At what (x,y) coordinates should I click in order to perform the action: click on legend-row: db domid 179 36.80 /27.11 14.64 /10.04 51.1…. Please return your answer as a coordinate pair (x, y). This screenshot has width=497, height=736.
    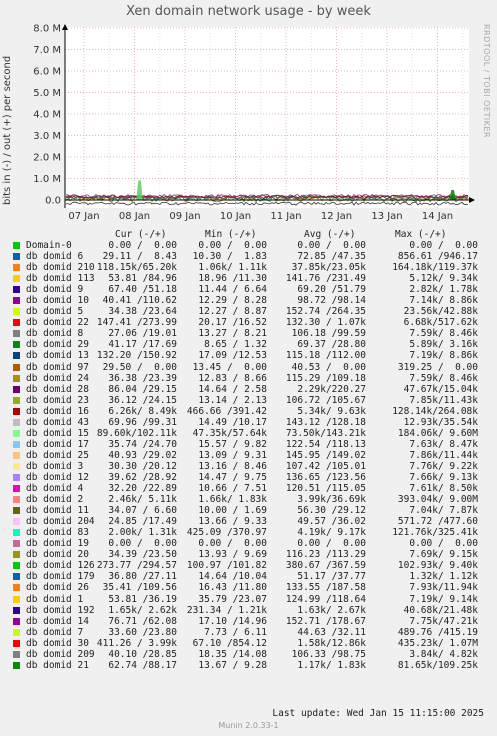
    Looking at the image, I should click on (252, 576).